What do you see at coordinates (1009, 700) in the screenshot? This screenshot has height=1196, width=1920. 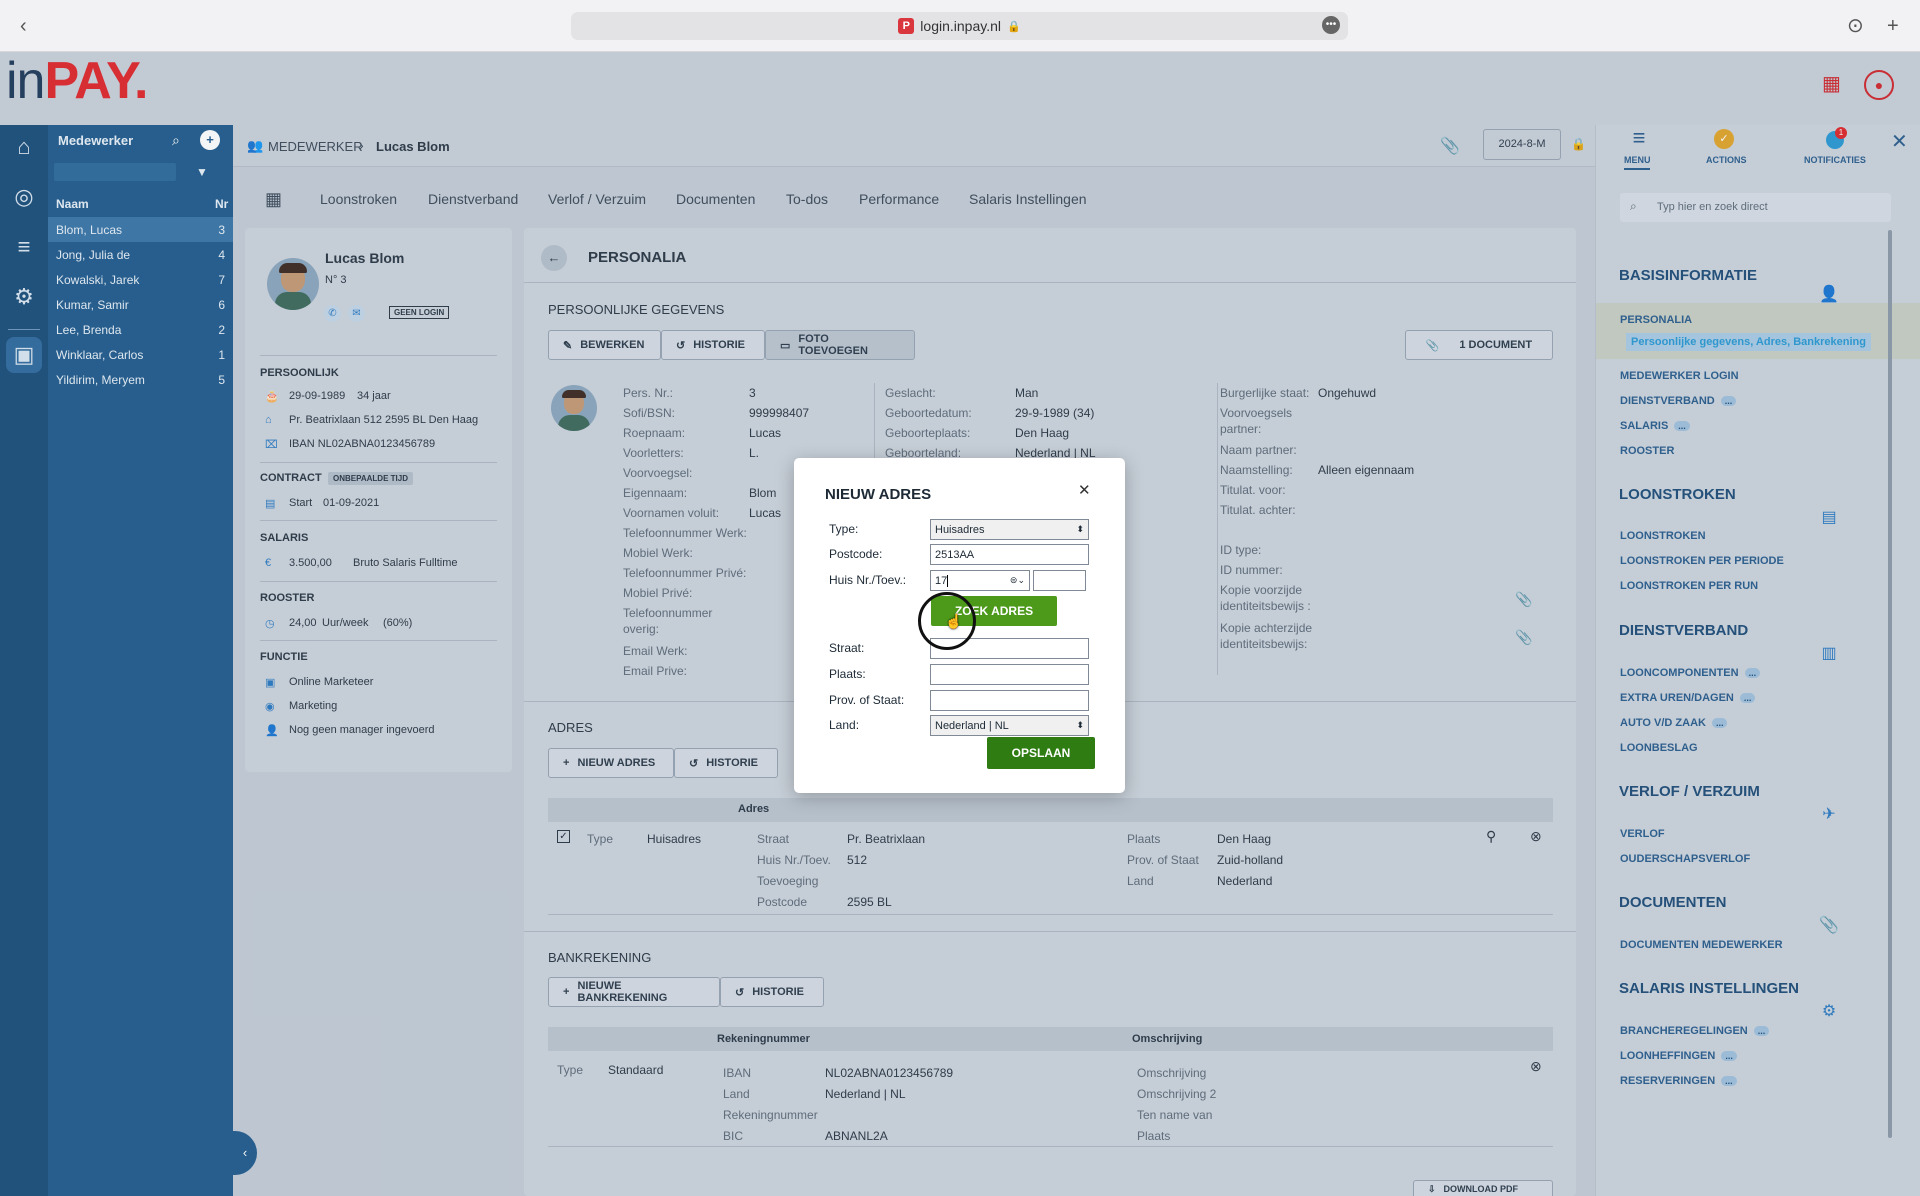 I see `prov-input` at bounding box center [1009, 700].